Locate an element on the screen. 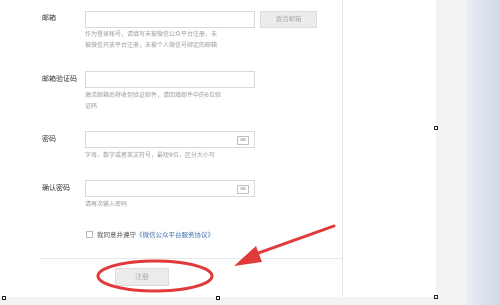 The height and width of the screenshot is (305, 500). annotation-overlay is located at coordinates (216, 258).